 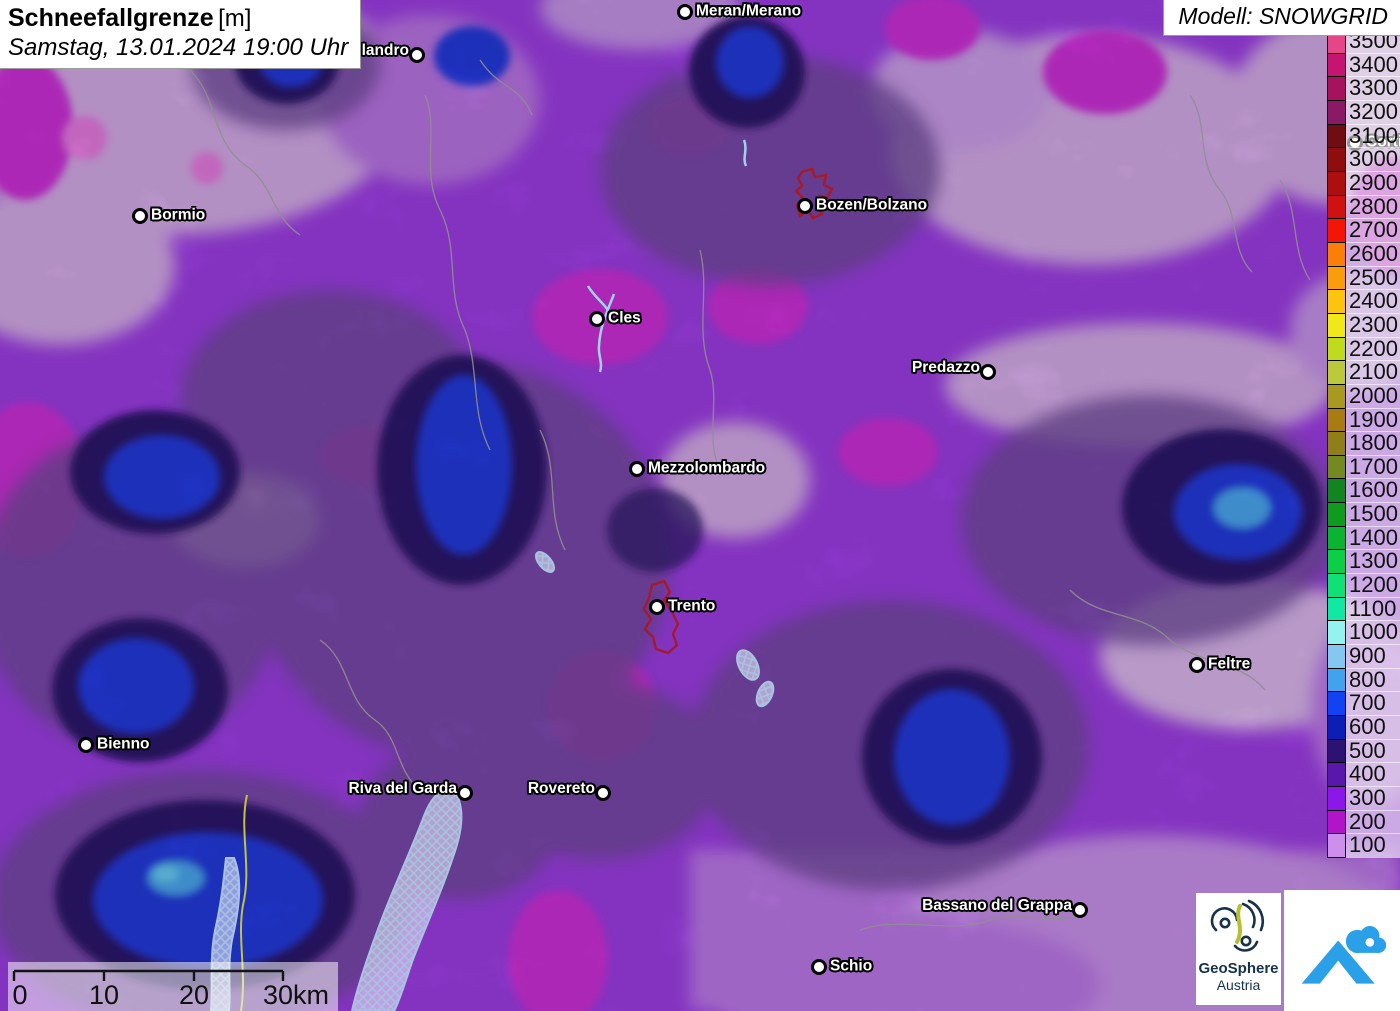 I want to click on legend-row: 3400, so click(x=1363, y=65).